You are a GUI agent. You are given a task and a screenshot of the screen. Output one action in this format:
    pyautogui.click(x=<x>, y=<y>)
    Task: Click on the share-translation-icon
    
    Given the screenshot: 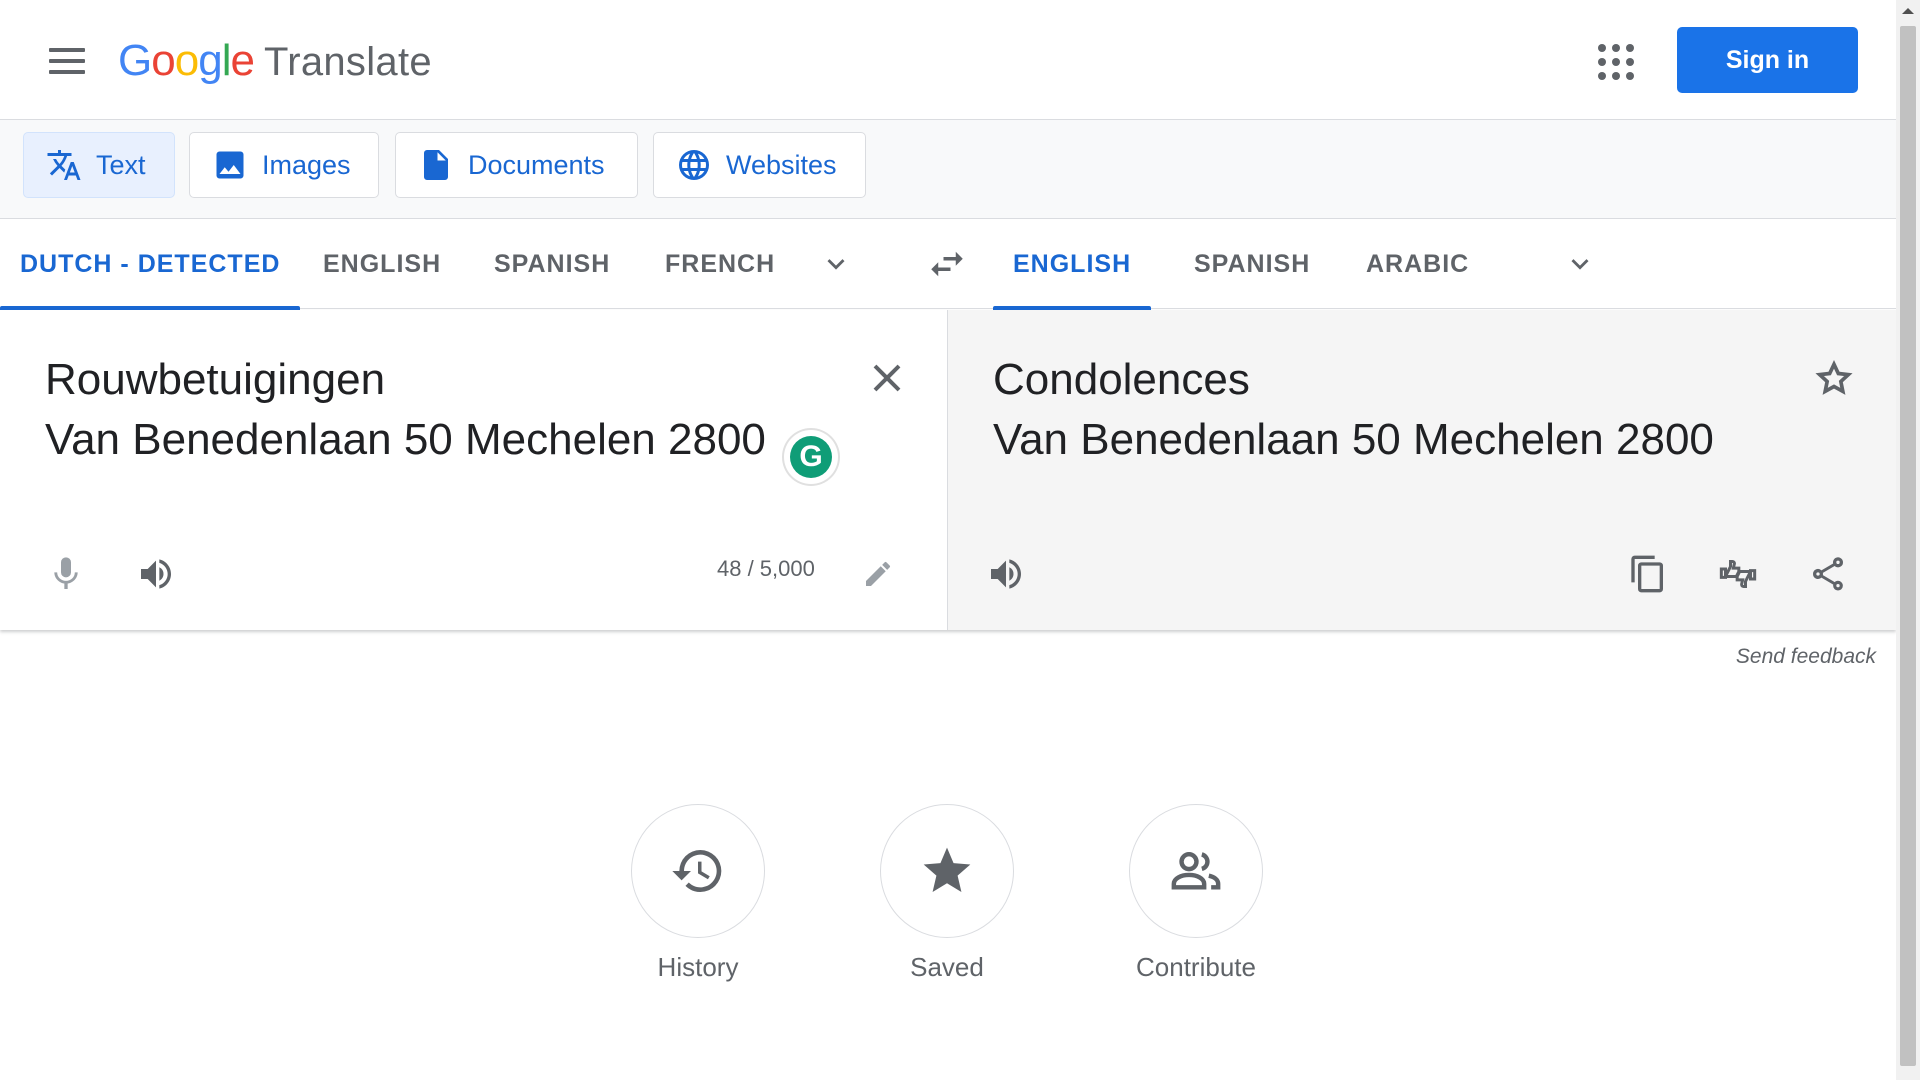 What is the action you would take?
    pyautogui.click(x=1828, y=574)
    